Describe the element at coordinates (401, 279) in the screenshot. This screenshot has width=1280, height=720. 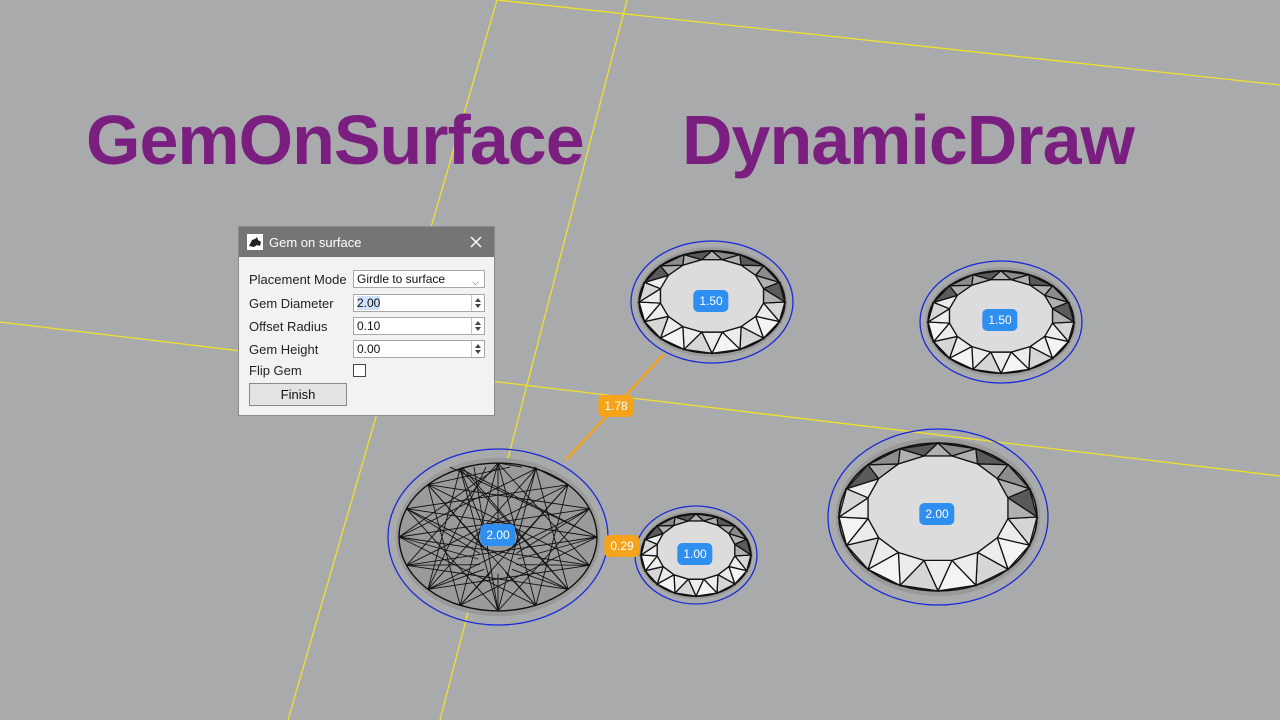
I see `placement-mode-value: Girdle to surface` at that location.